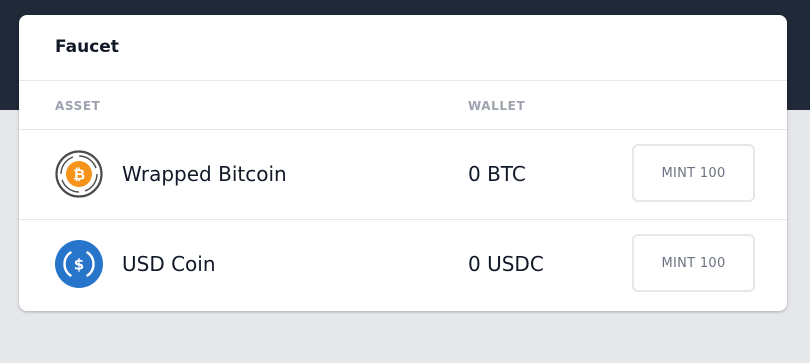 The width and height of the screenshot is (810, 363). What do you see at coordinates (506, 264) in the screenshot?
I see `wallet-balance: 0 USDC` at bounding box center [506, 264].